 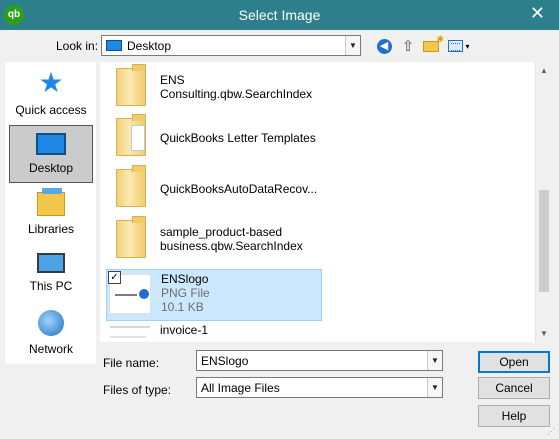 What do you see at coordinates (514, 388) in the screenshot?
I see `cancel-button: Cancel` at bounding box center [514, 388].